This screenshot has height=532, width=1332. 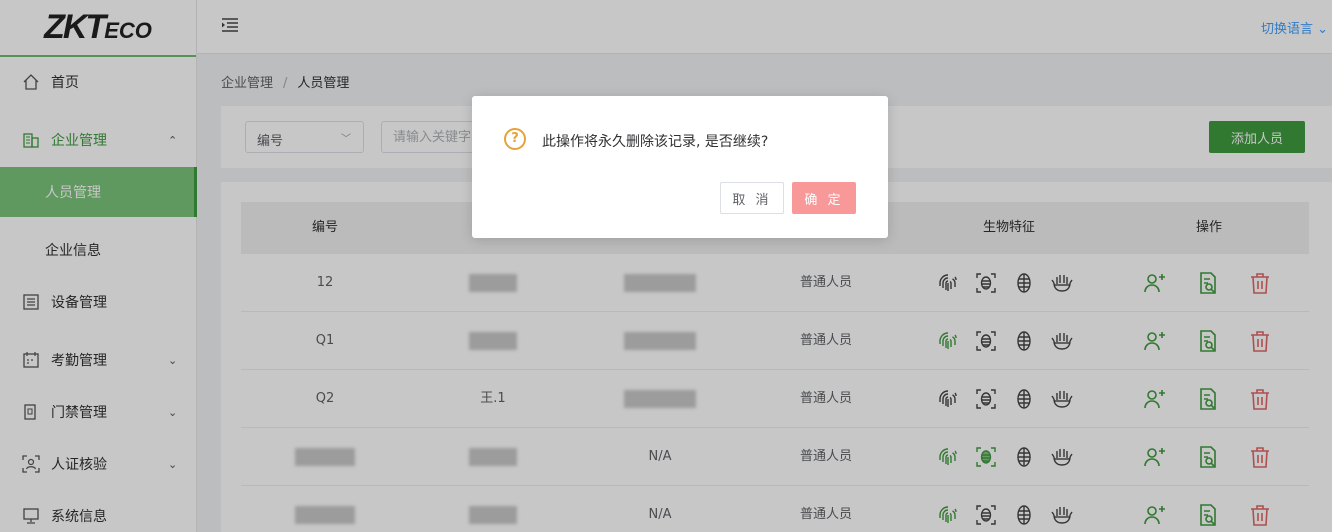 I want to click on confirm-delete-dialog: ? 此操作将永久删除该记录, 是否继续? 取 消 确 定, so click(x=680, y=167).